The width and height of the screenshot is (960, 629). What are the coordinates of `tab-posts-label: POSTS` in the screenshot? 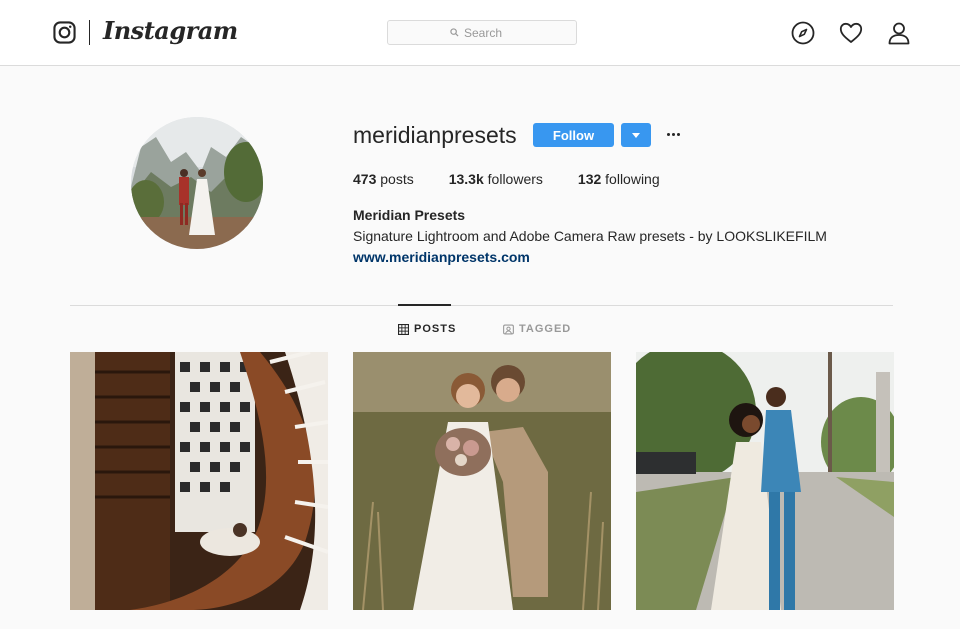 It's located at (435, 329).